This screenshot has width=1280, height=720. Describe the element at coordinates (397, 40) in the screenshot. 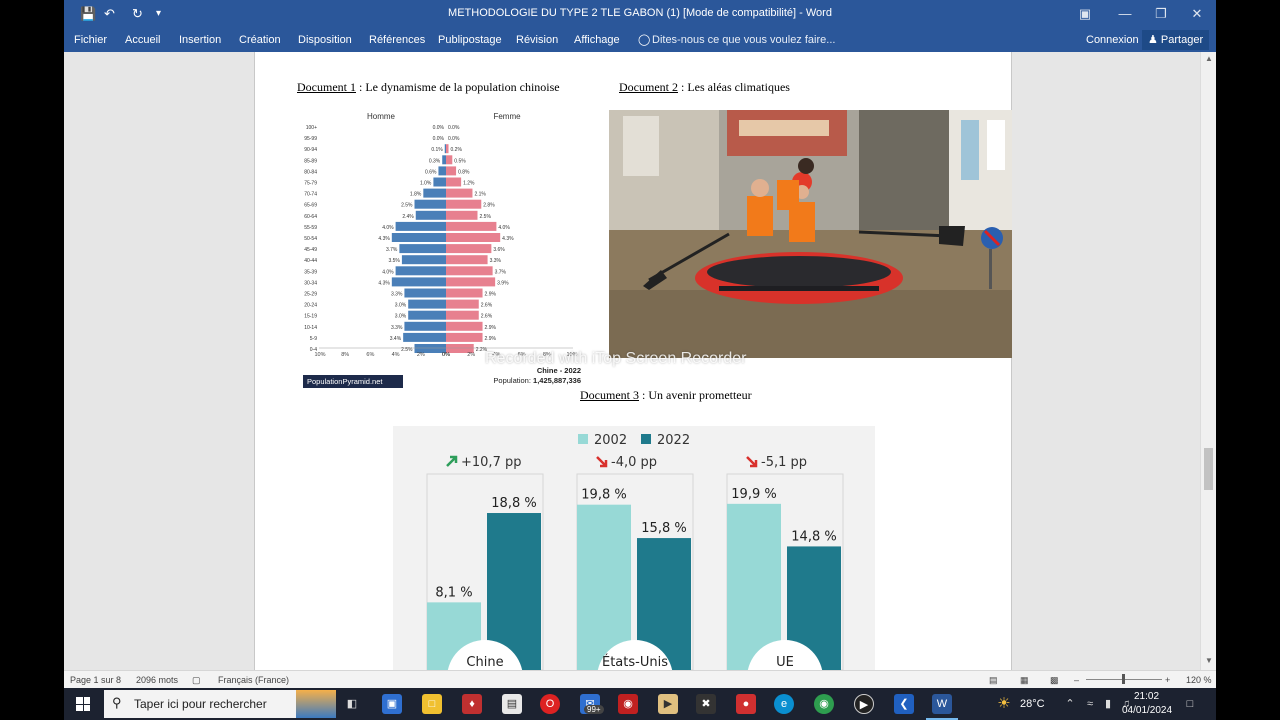

I see `tab-references: Références` at that location.